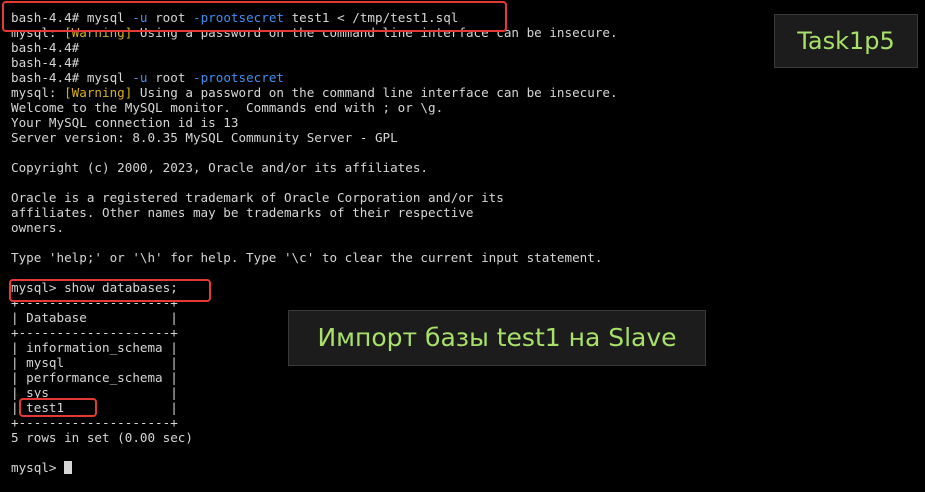  What do you see at coordinates (68, 467) in the screenshot?
I see `terminal-cursor` at bounding box center [68, 467].